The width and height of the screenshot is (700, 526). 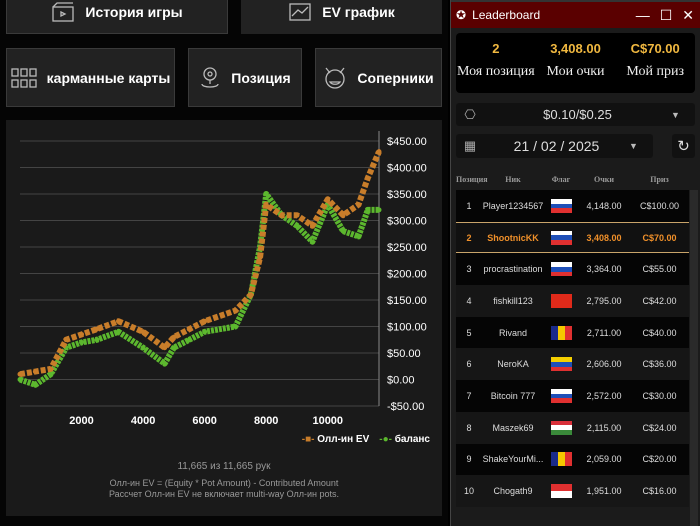 What do you see at coordinates (659, 364) in the screenshot?
I see `row-prize: C$36.00` at bounding box center [659, 364].